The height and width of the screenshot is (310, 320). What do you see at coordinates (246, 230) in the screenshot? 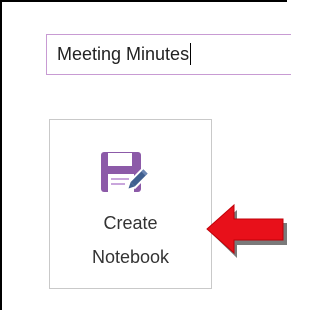
I see `red-arrow-icon` at bounding box center [246, 230].